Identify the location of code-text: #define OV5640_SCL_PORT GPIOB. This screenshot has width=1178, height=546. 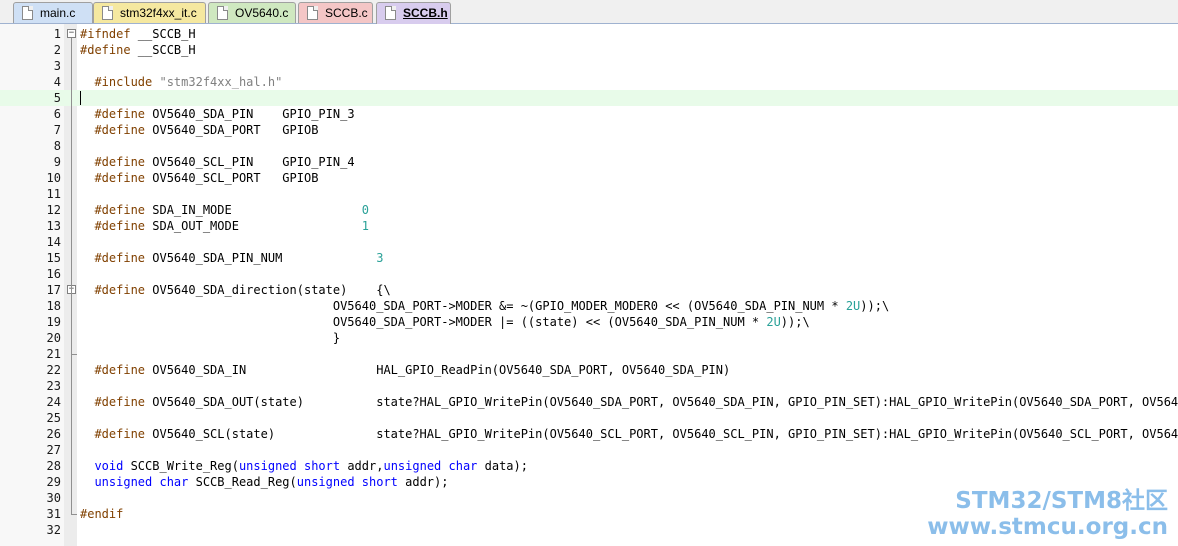
(199, 178).